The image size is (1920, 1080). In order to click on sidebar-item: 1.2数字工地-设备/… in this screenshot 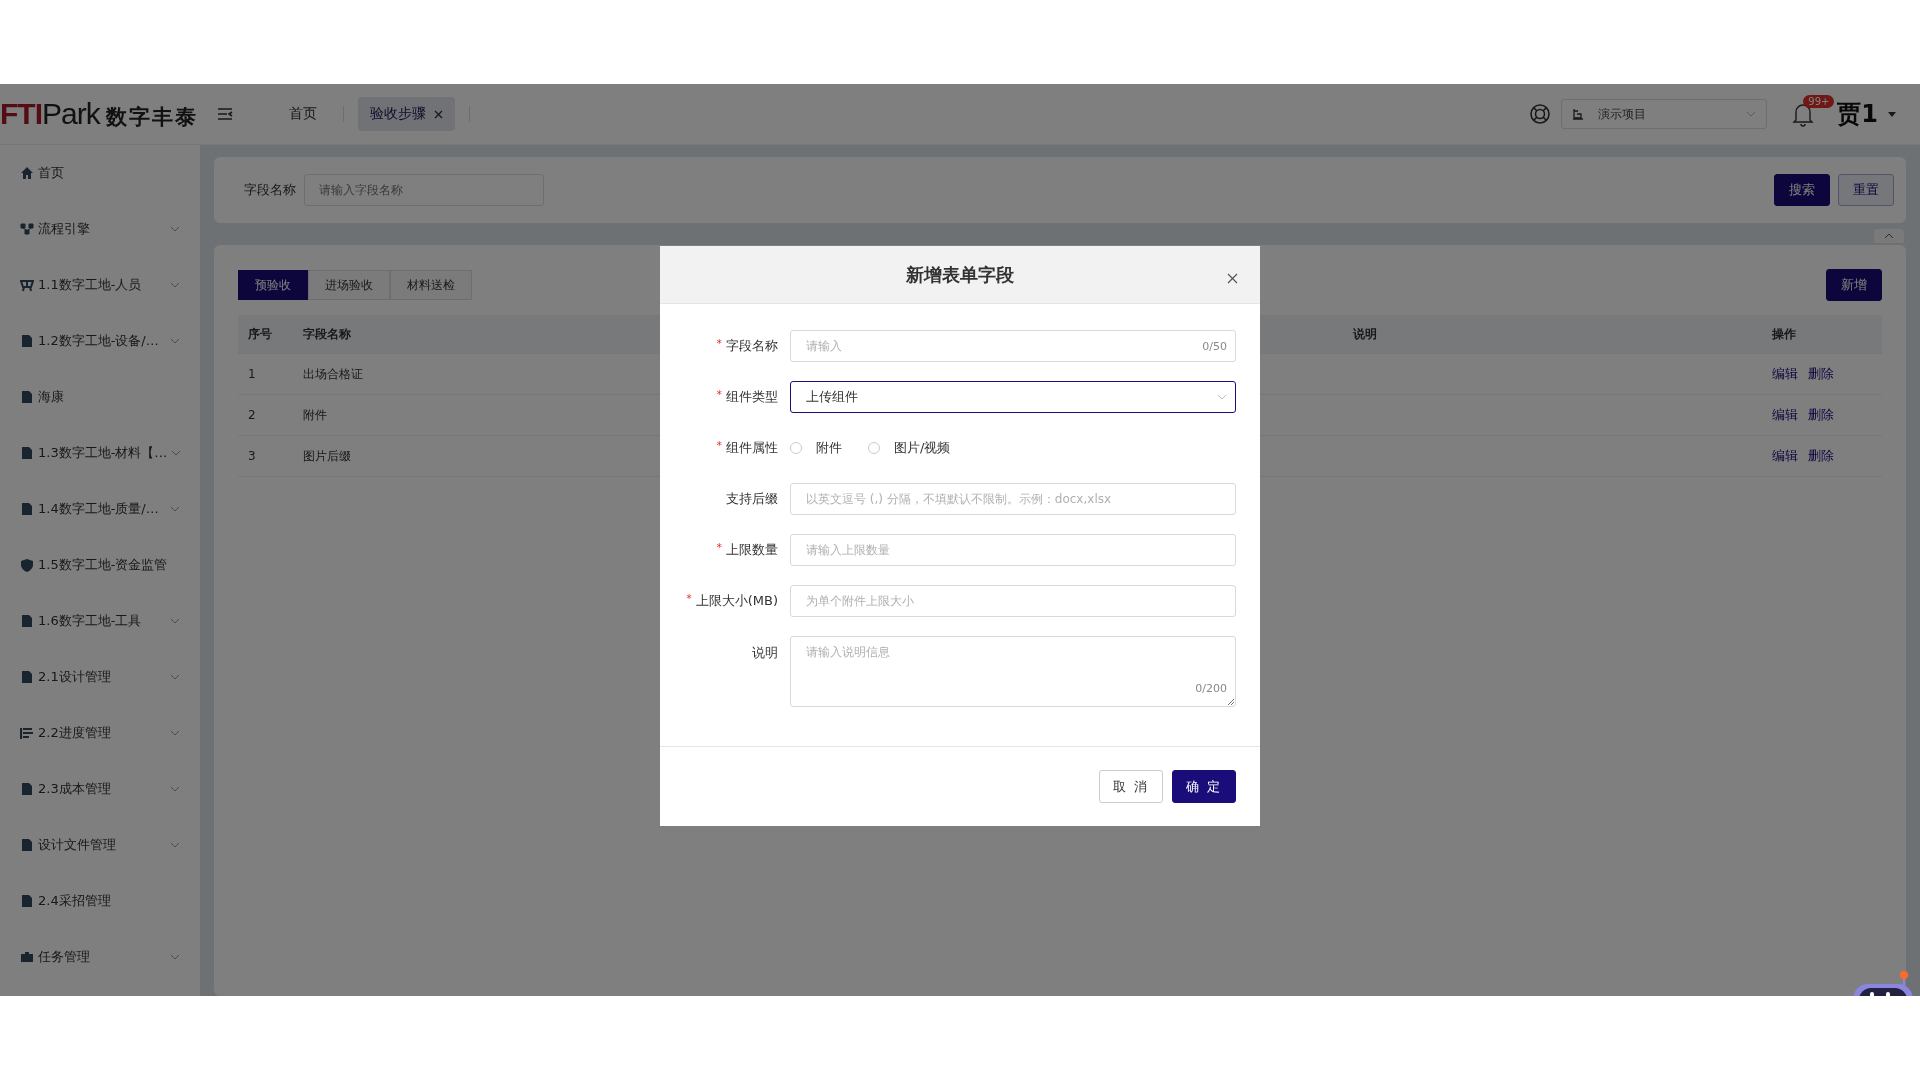, I will do `click(100, 341)`.